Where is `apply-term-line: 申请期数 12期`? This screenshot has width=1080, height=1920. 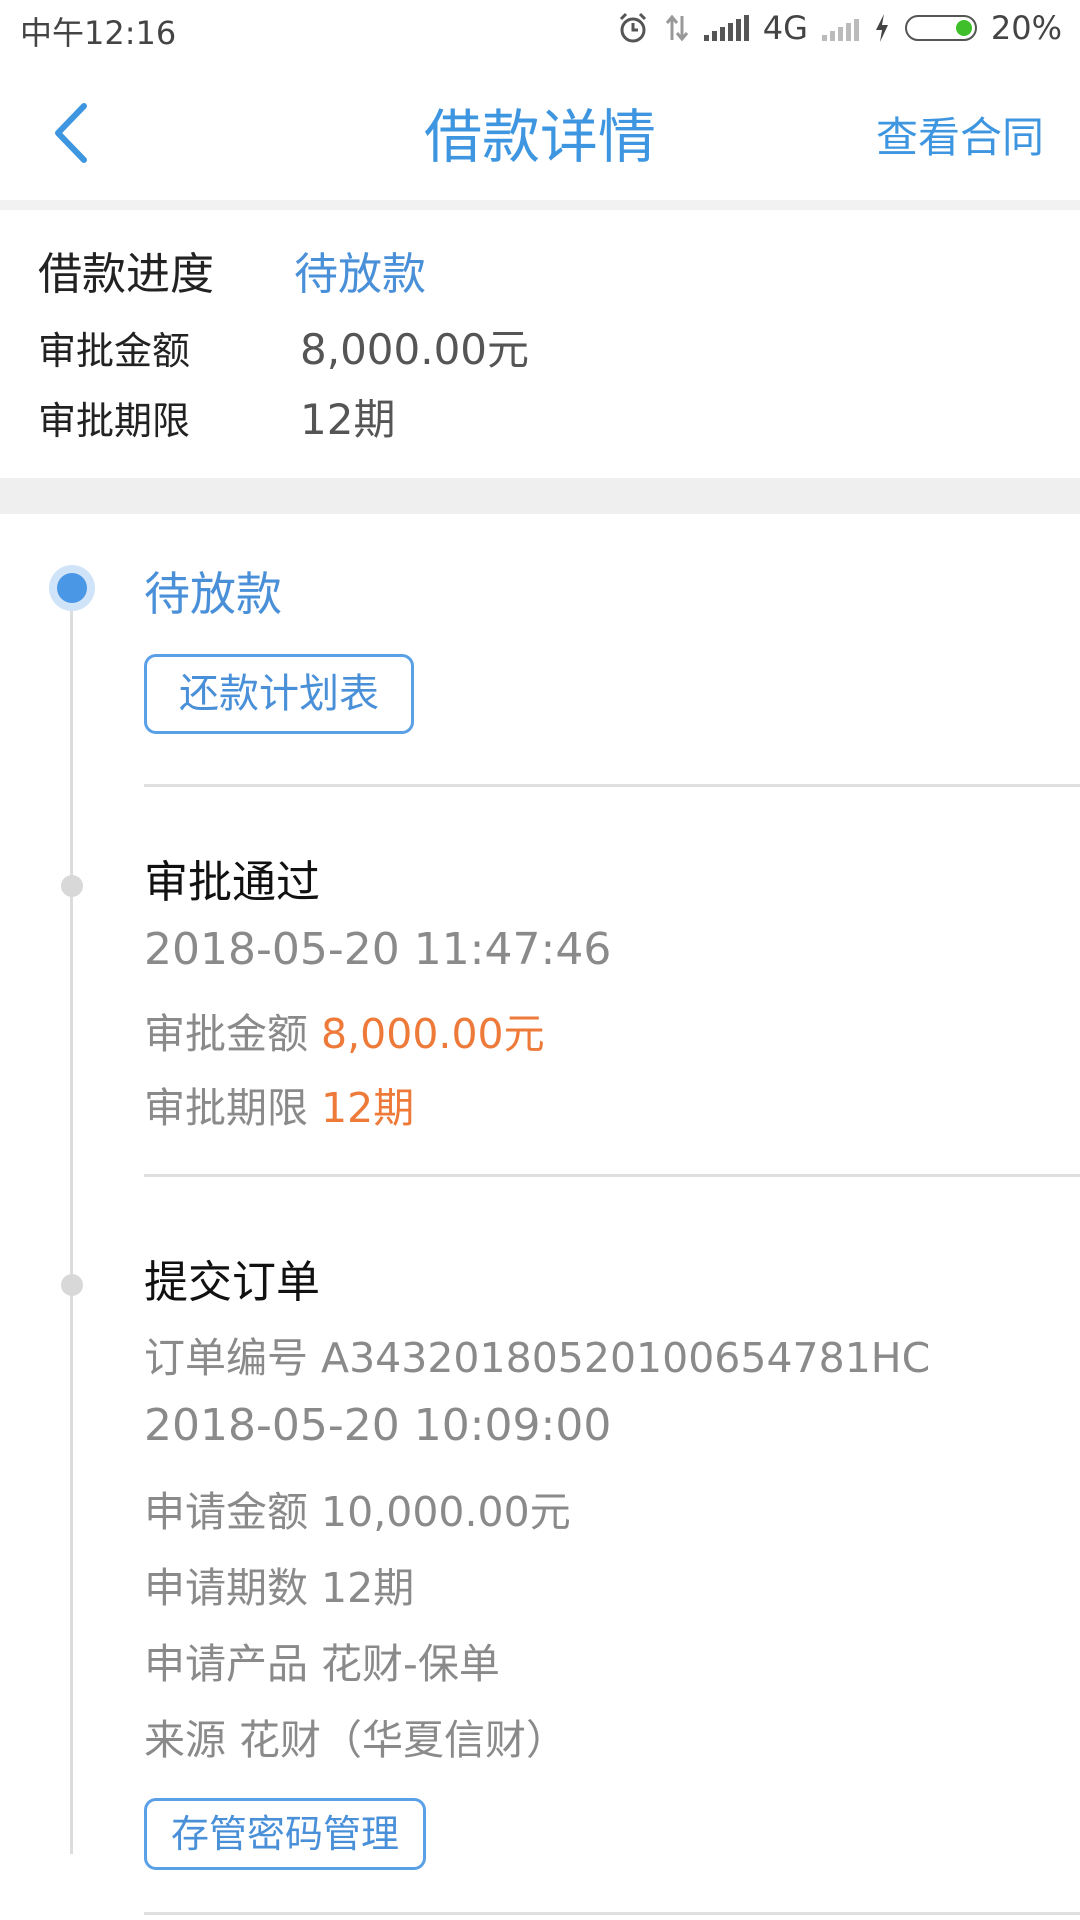
apply-term-line: 申请期数 12期 is located at coordinates (279, 1584).